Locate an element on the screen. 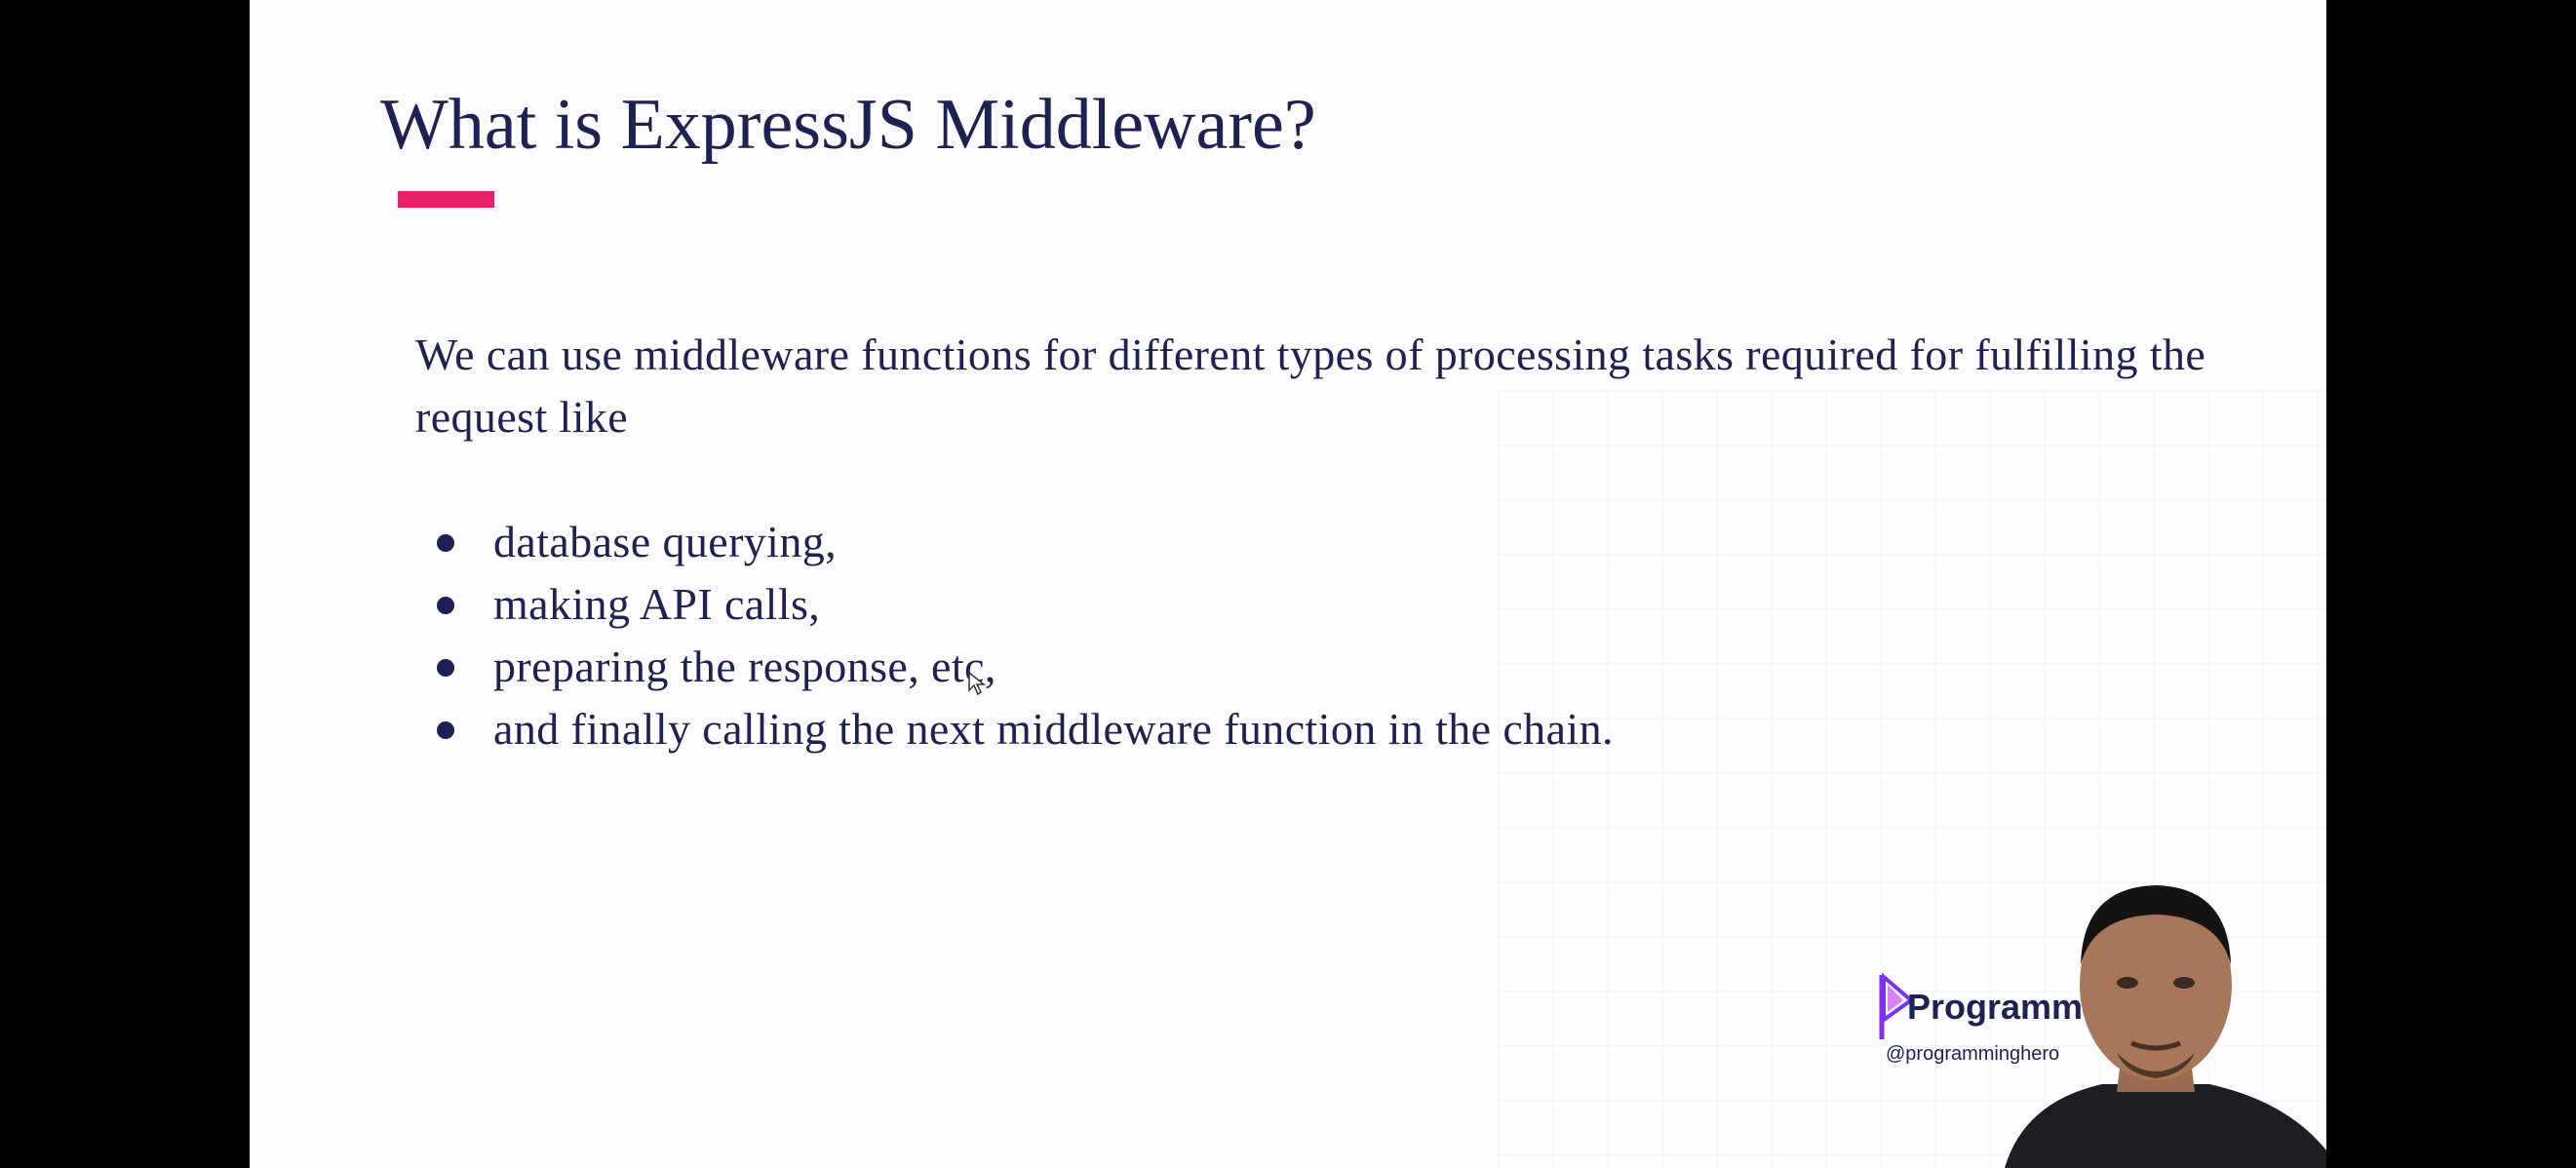 The height and width of the screenshot is (1168, 2576). bullet-text: preparing the response, etc, is located at coordinates (744, 666).